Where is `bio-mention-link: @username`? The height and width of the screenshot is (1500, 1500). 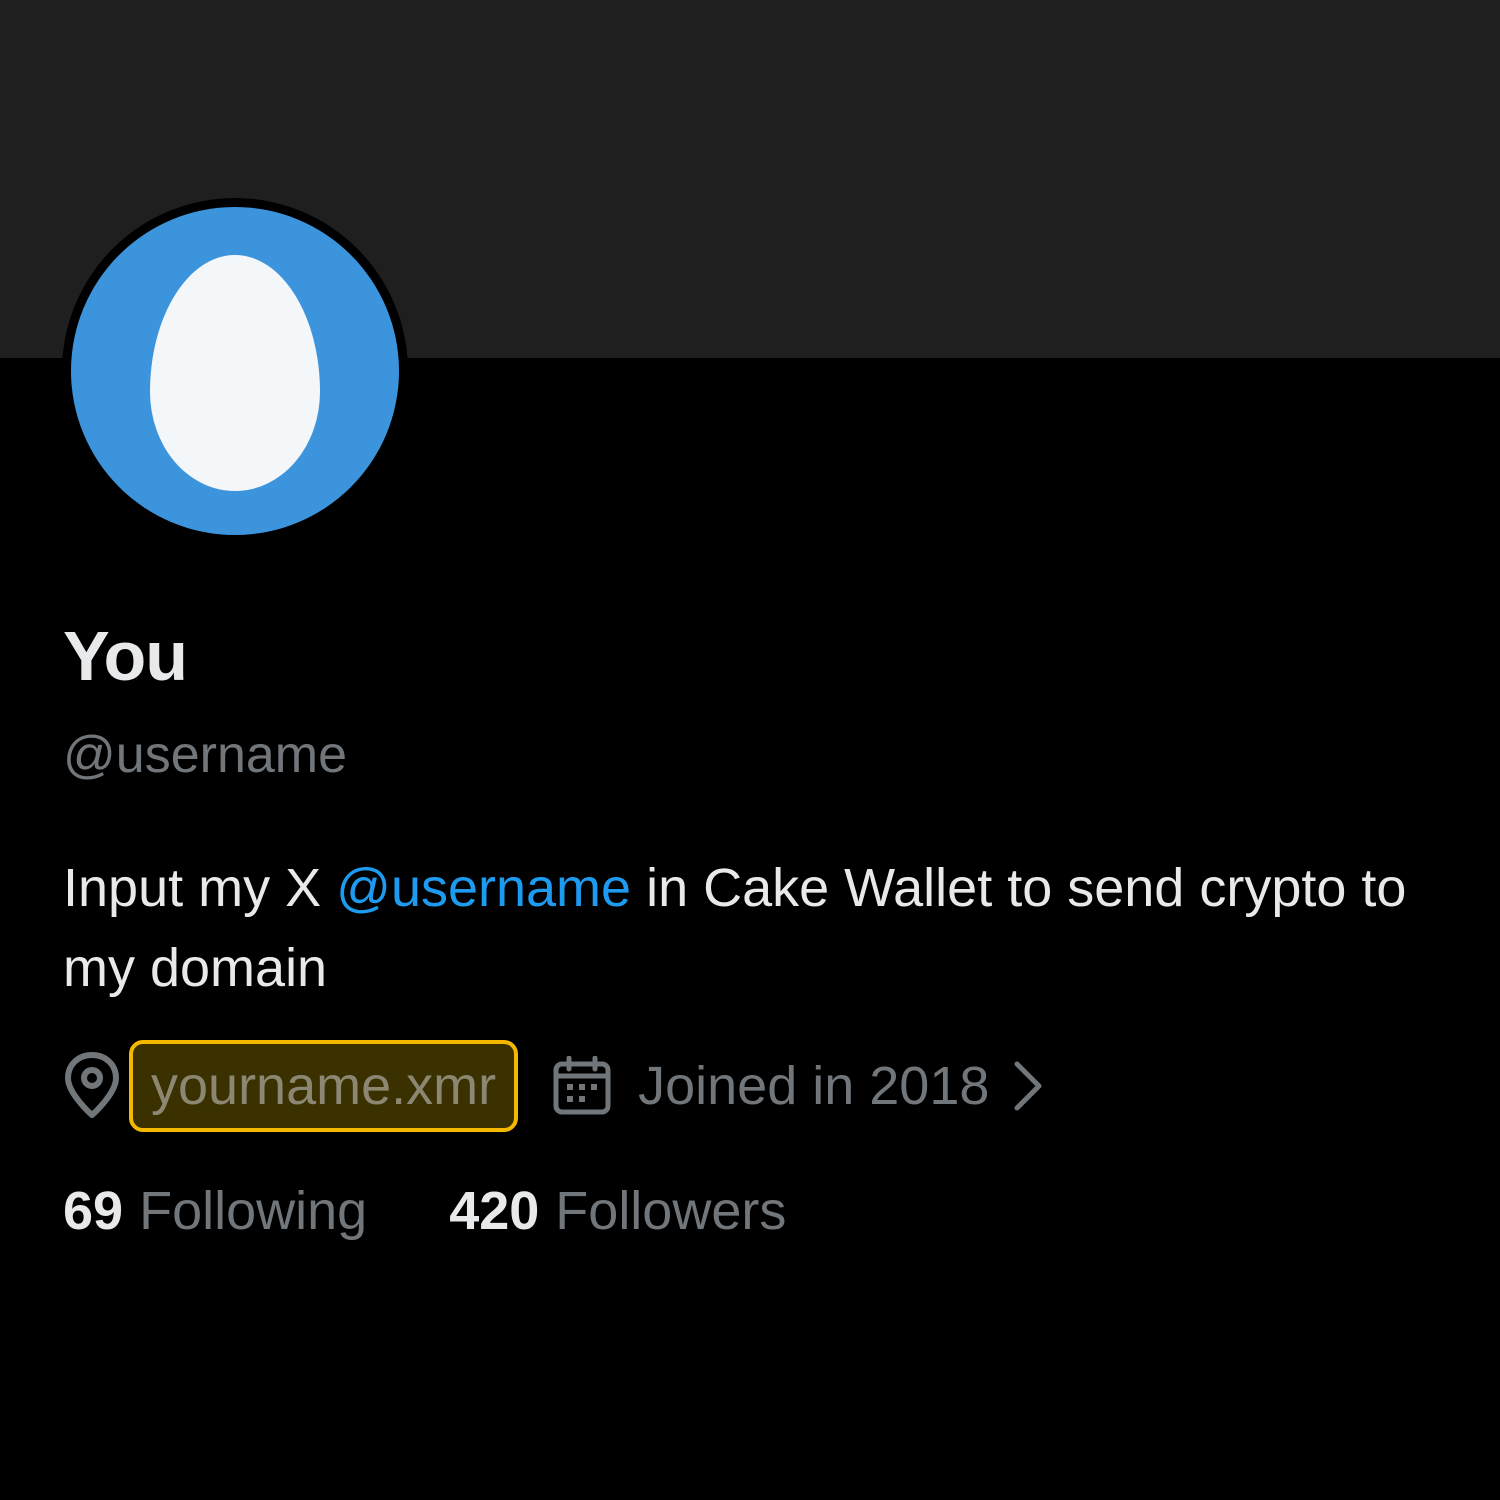 bio-mention-link: @username is located at coordinates (483, 888).